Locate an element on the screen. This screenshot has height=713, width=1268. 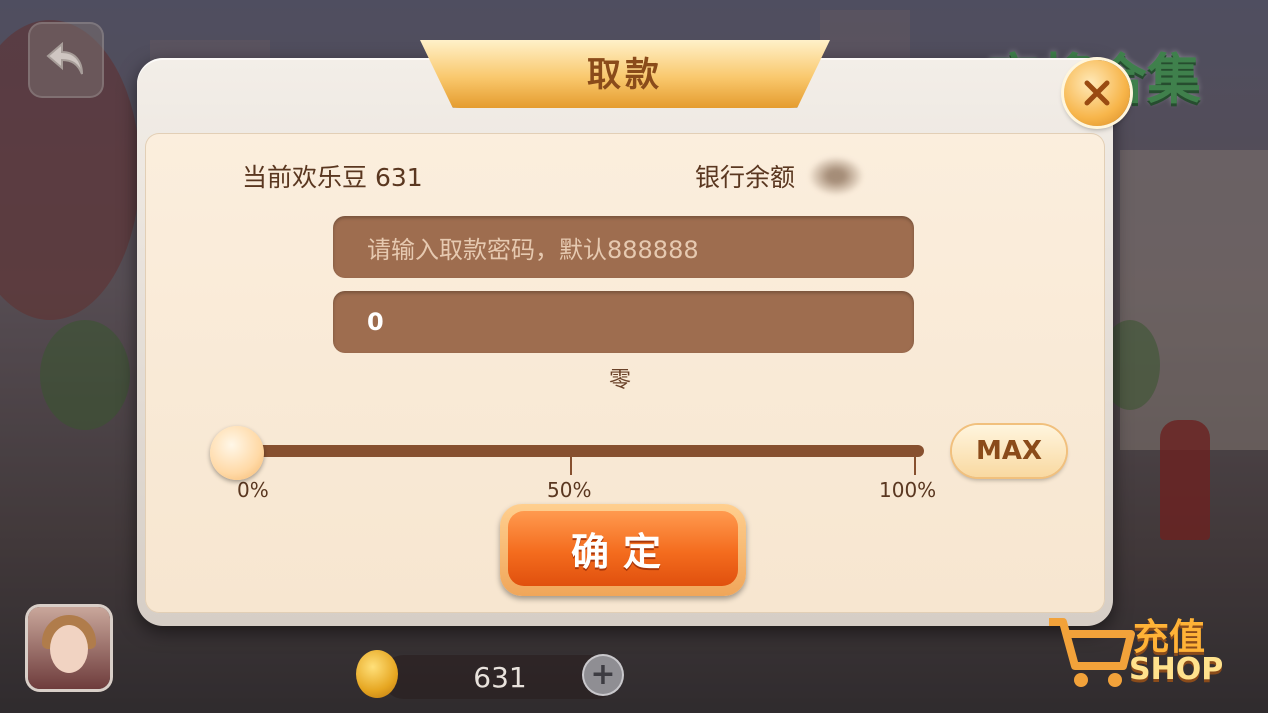
add-coins-button: + is located at coordinates (603, 675).